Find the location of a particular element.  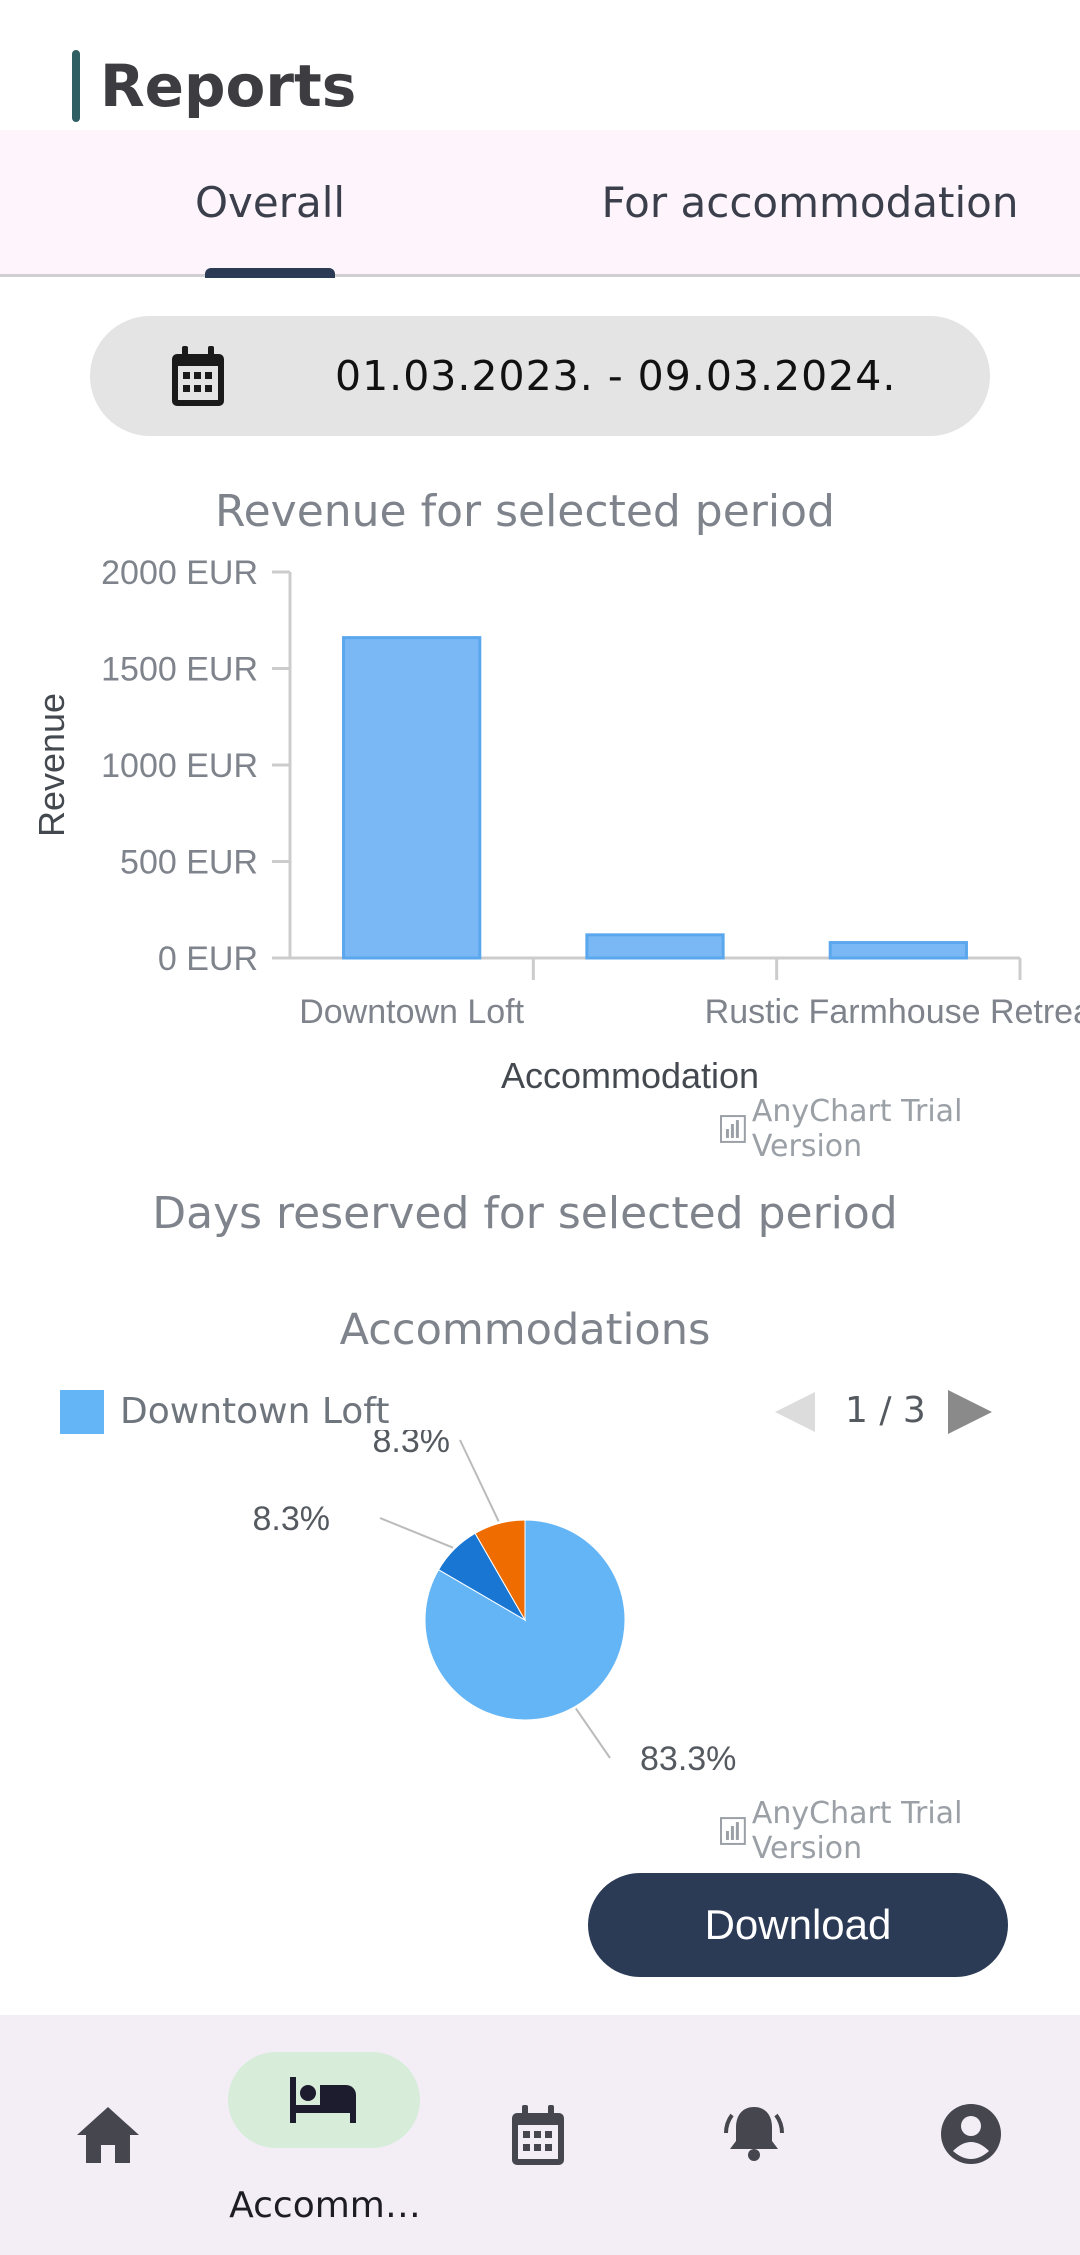

revenue-chart-watermark: AnyChart Trial Version is located at coordinates (900, 1129).